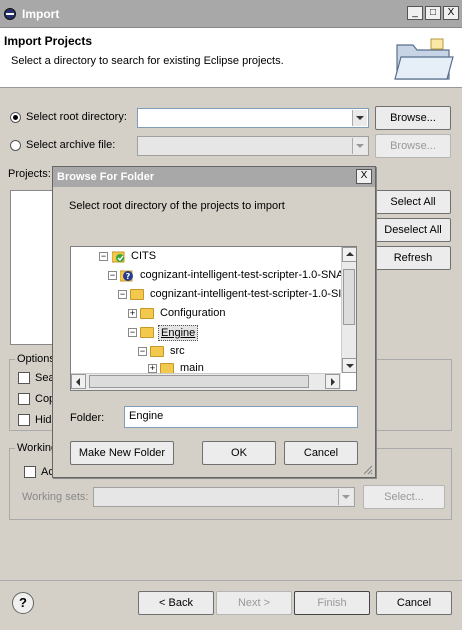  What do you see at coordinates (41, 14) in the screenshot?
I see `window-title: Import` at bounding box center [41, 14].